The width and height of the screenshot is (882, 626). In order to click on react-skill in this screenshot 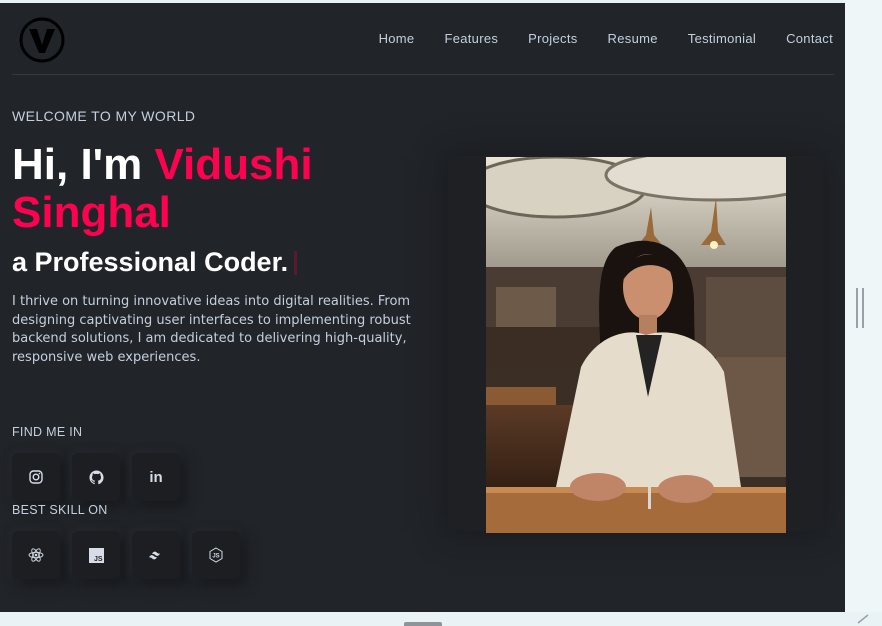, I will do `click(36, 555)`.